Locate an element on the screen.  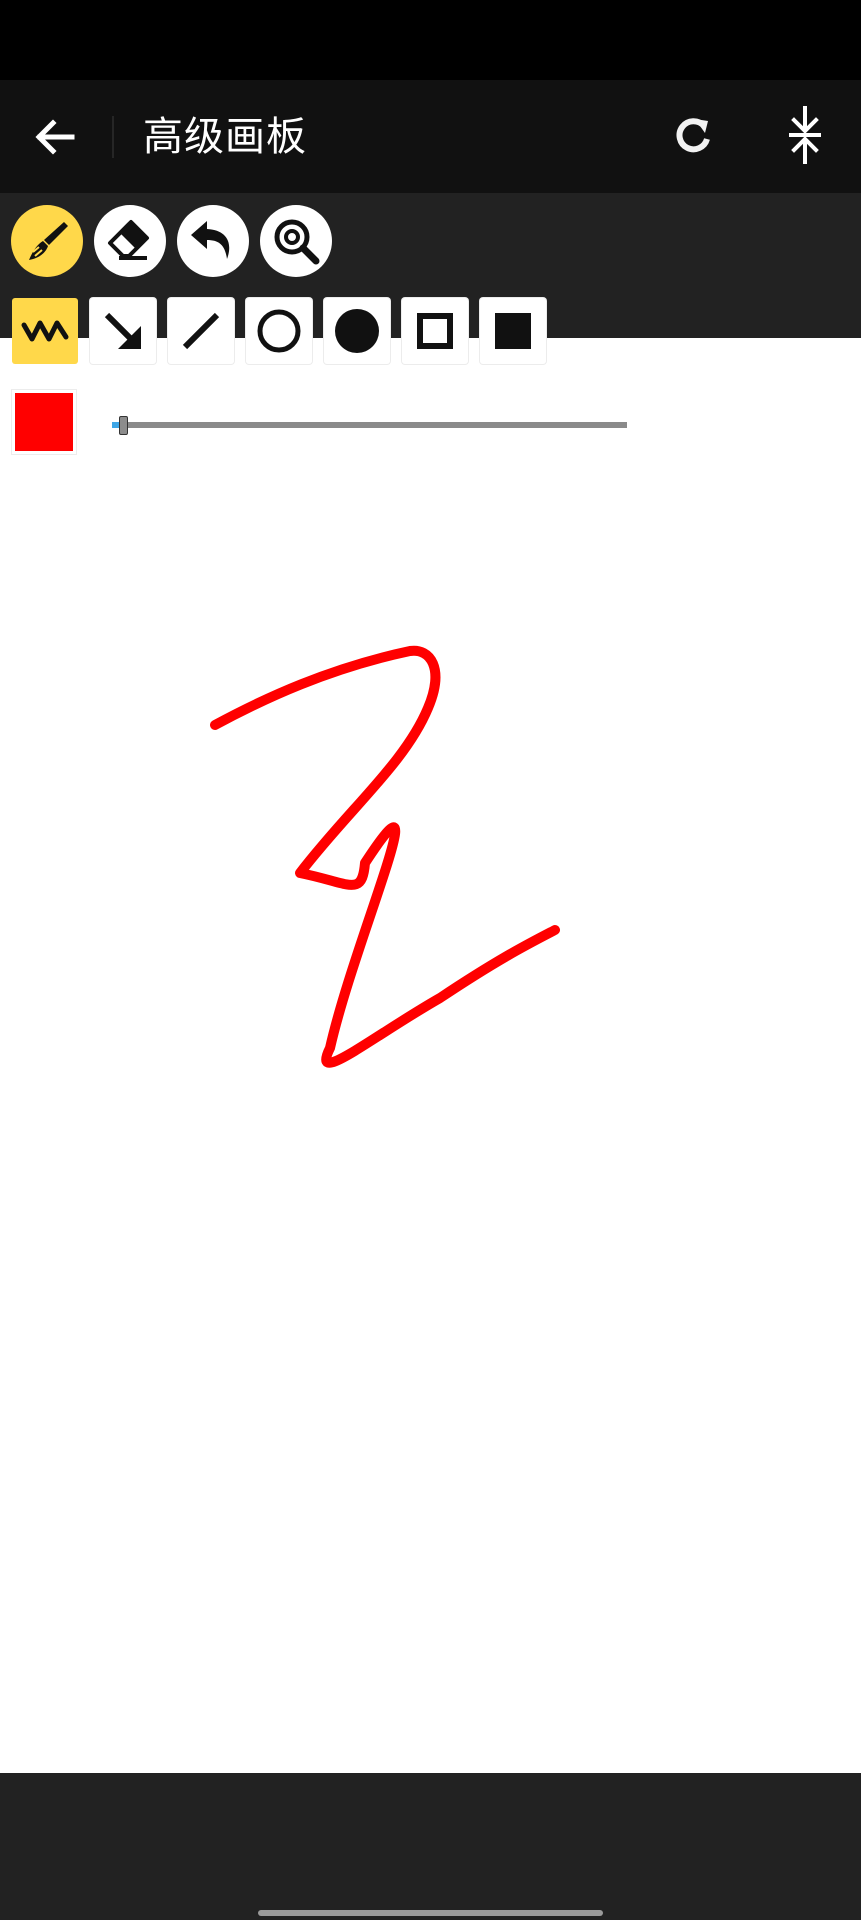
status-bar is located at coordinates (430, 40).